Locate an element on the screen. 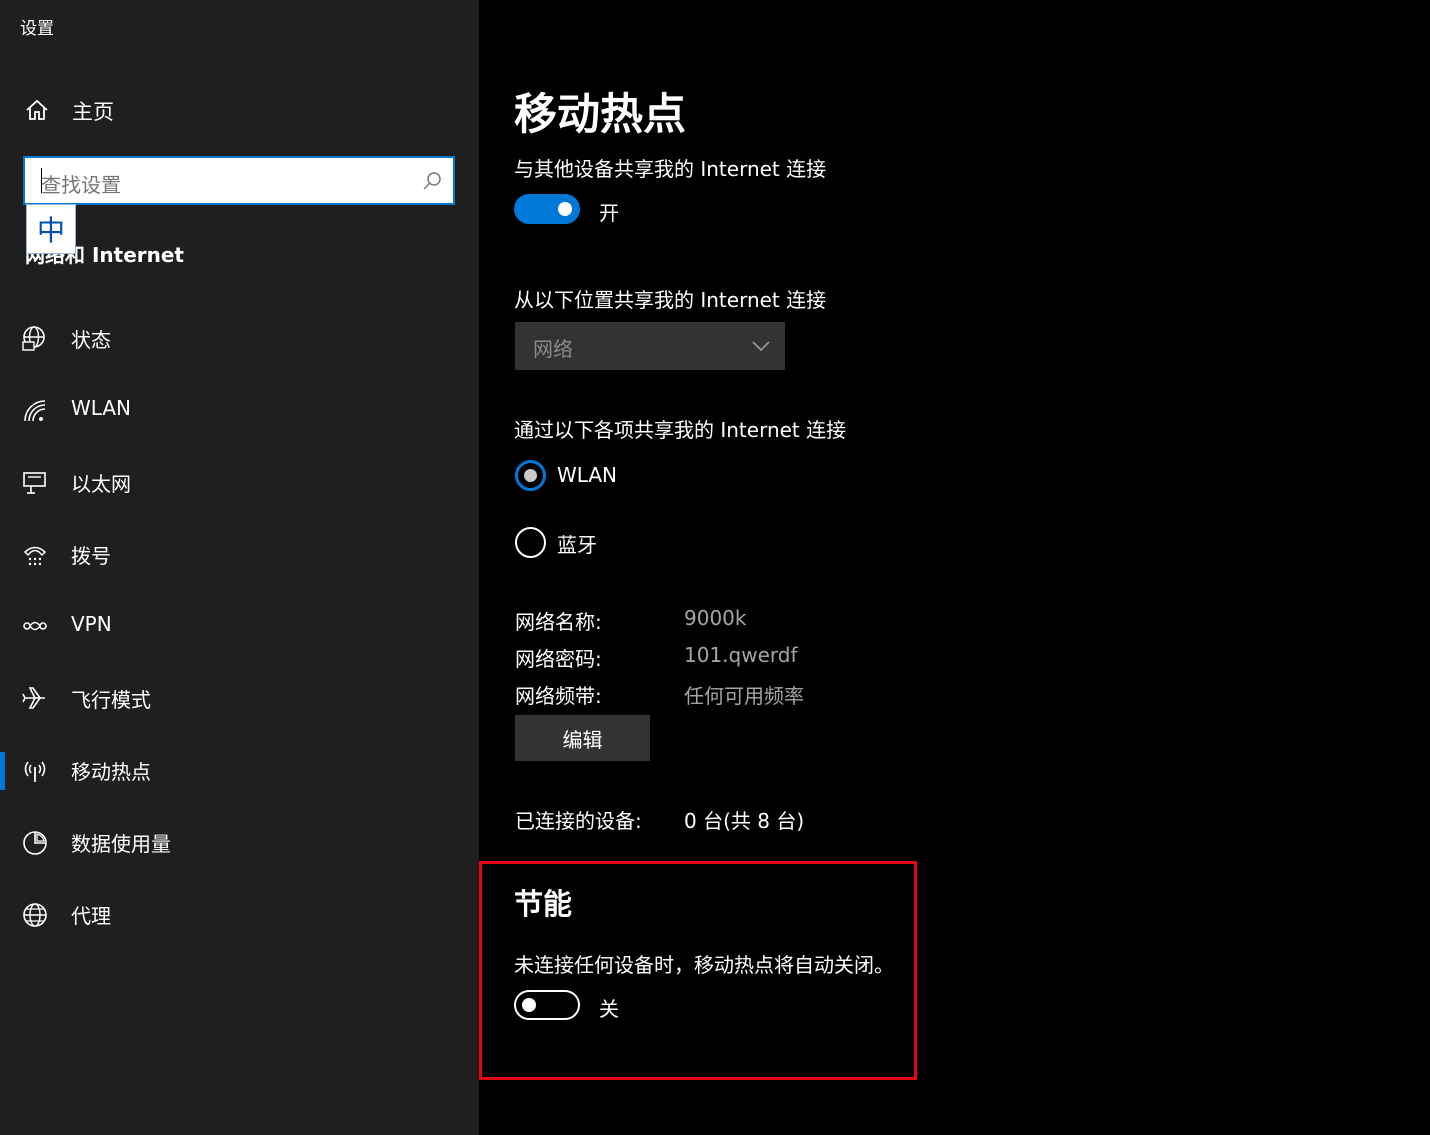  edit-button: 编辑 is located at coordinates (582, 738).